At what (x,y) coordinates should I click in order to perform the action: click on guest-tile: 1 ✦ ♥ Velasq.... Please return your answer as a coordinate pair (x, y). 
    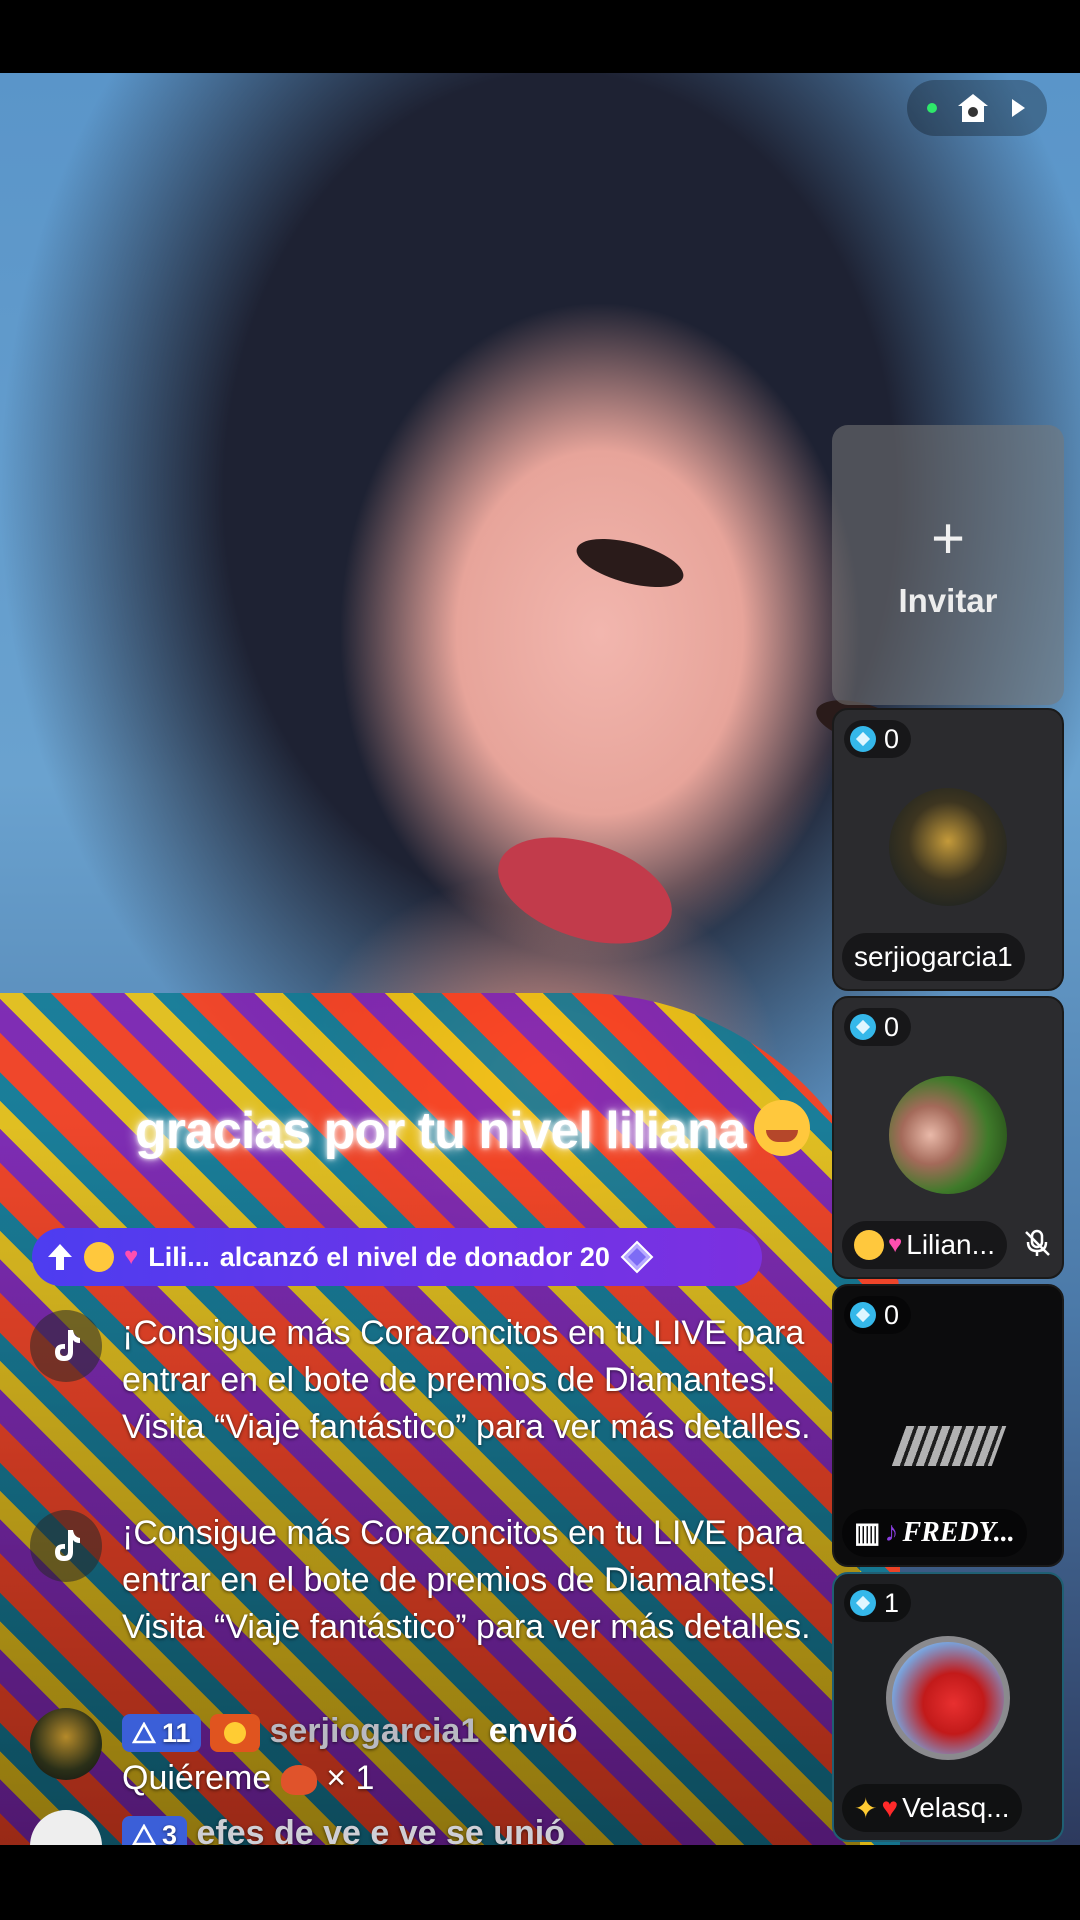
    Looking at the image, I should click on (948, 1707).